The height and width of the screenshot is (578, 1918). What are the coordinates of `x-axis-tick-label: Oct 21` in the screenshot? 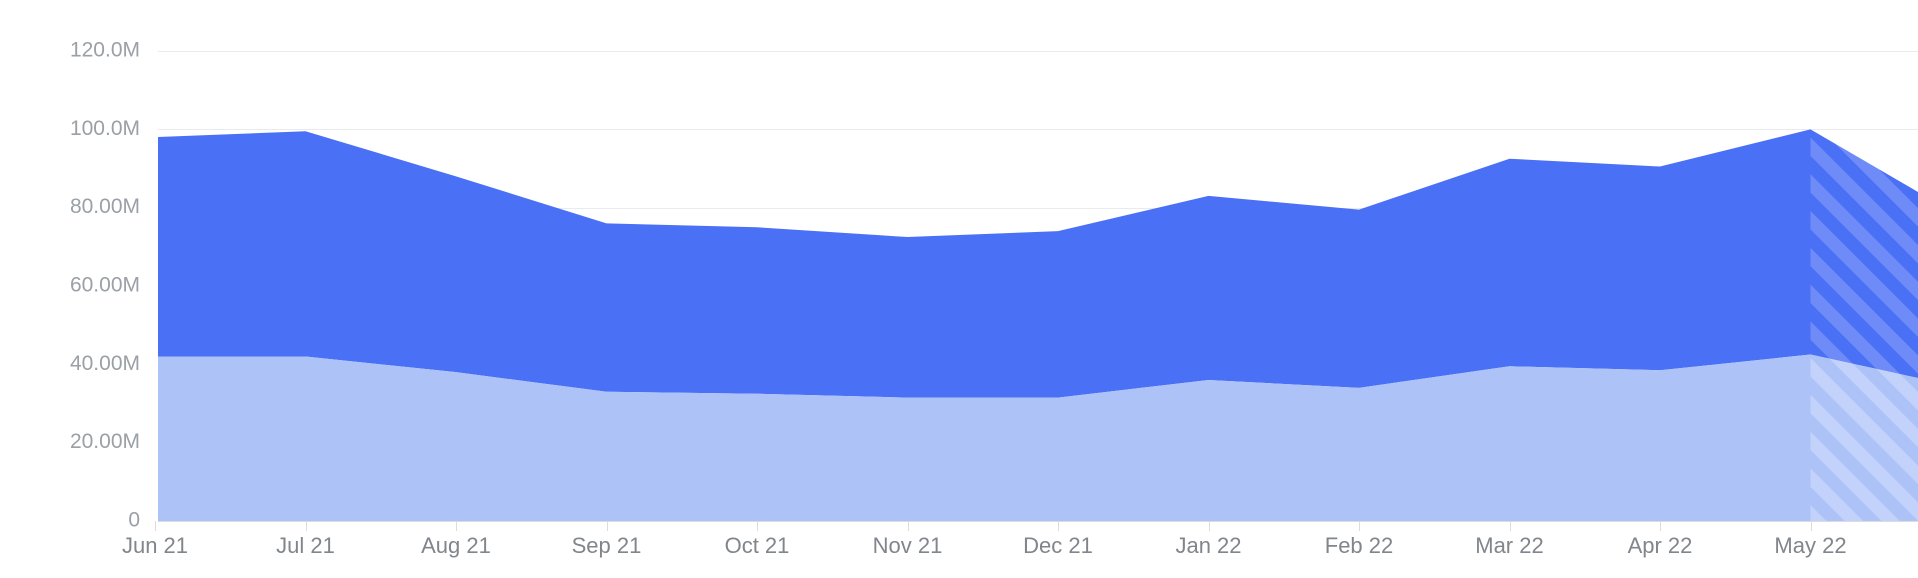 It's located at (757, 545).